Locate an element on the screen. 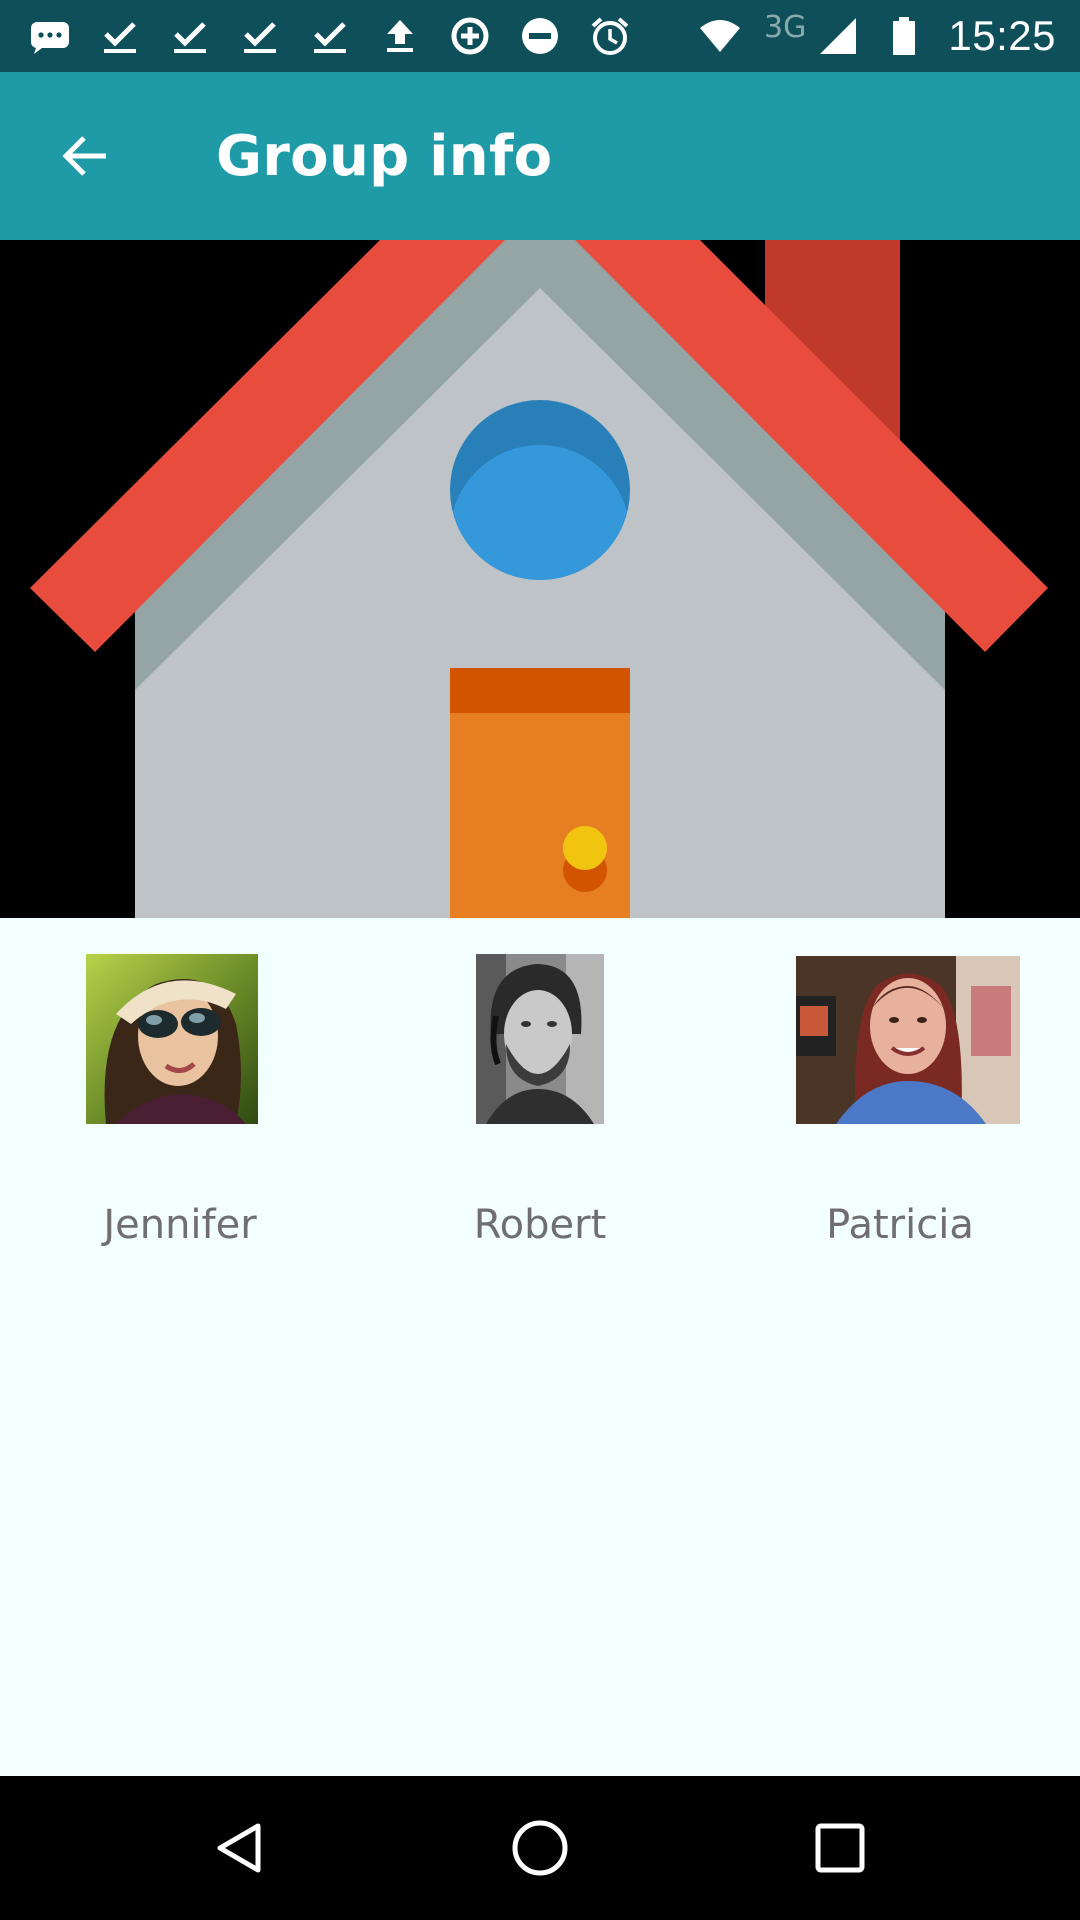 Image resolution: width=1080 pixels, height=1920 pixels. door-knob is located at coordinates (585, 848).